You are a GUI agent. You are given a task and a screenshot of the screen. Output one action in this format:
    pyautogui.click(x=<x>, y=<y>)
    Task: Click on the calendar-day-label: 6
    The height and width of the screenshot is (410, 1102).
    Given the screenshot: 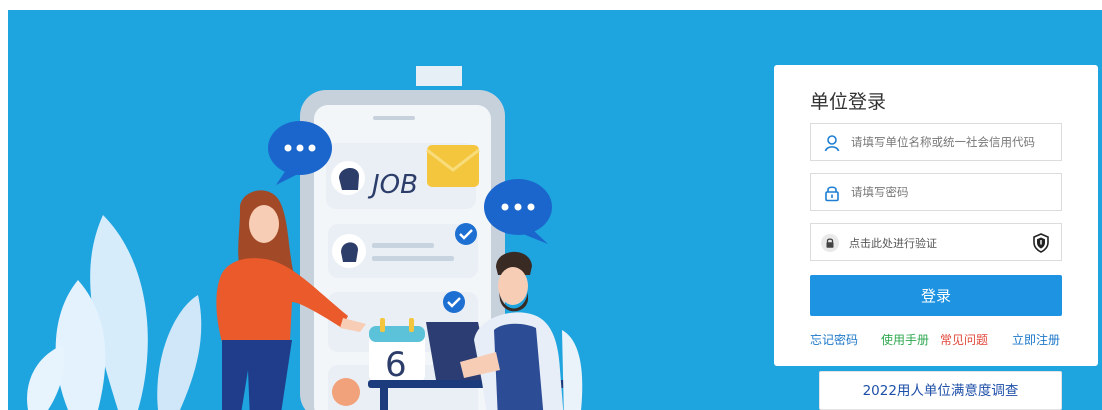 What is the action you would take?
    pyautogui.click(x=396, y=365)
    